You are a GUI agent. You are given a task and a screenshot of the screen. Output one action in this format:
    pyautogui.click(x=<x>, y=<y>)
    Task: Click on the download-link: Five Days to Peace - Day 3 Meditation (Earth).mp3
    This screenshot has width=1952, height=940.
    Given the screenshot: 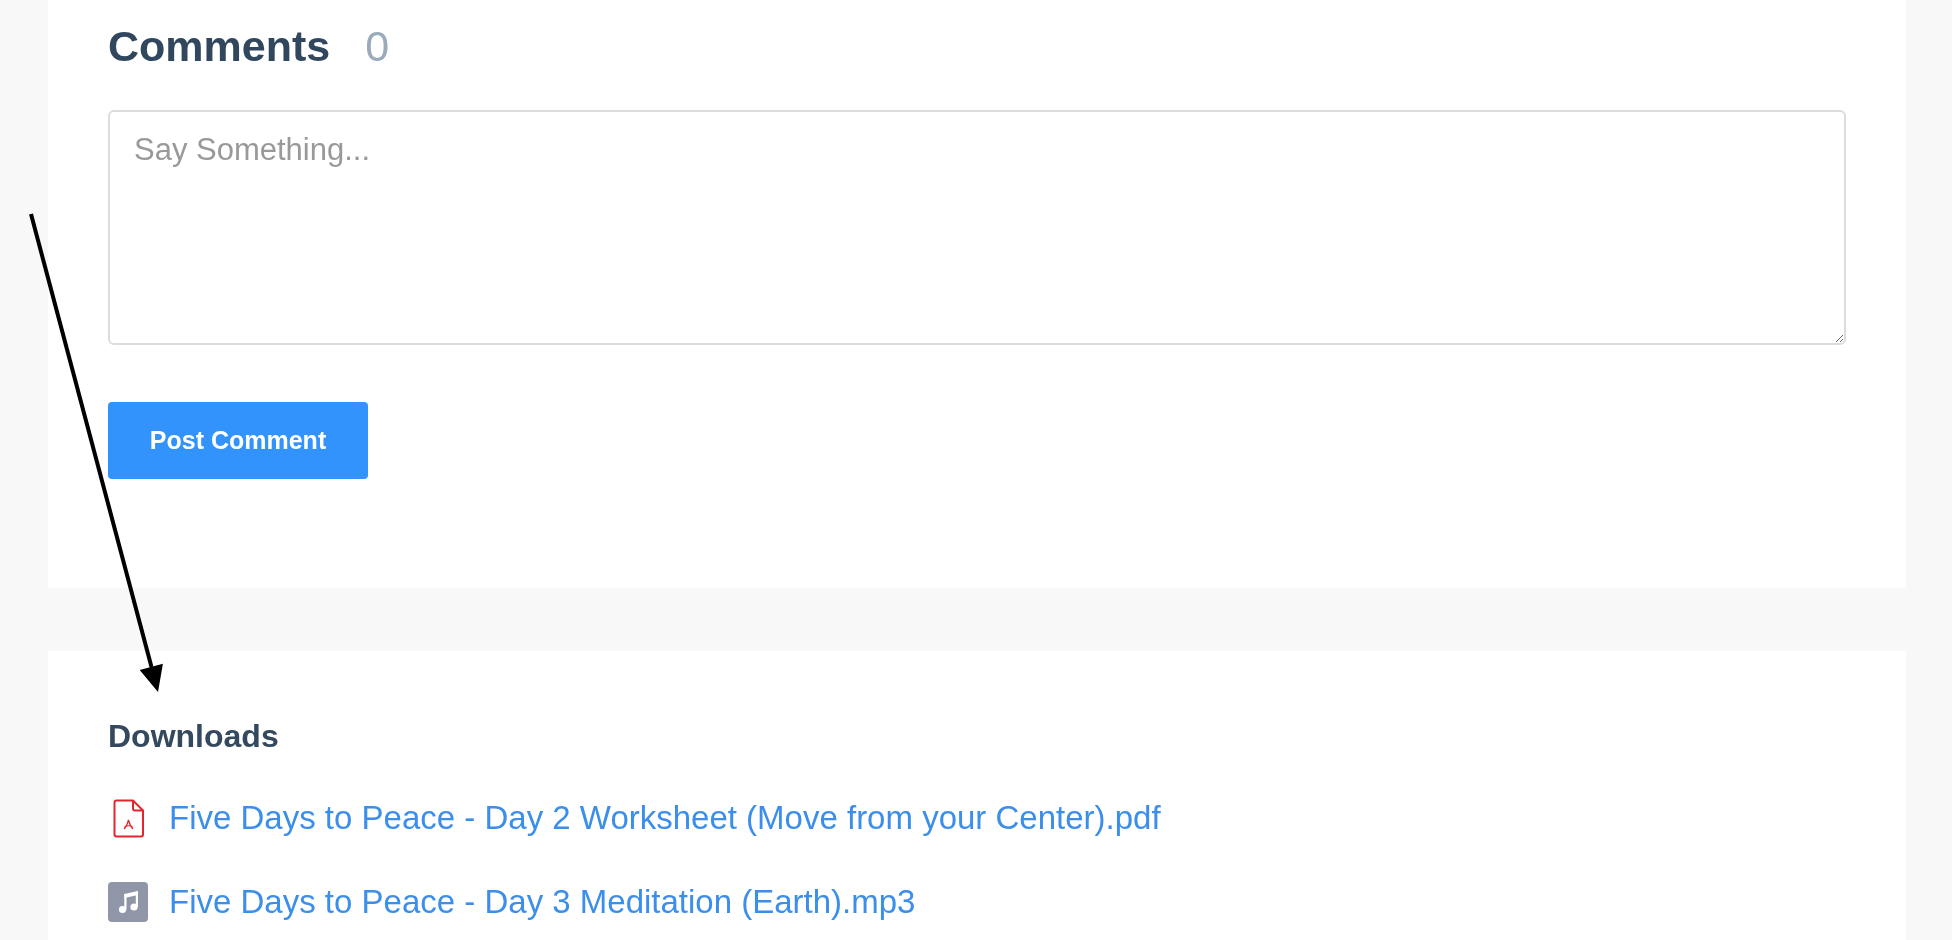 What is the action you would take?
    pyautogui.click(x=542, y=902)
    